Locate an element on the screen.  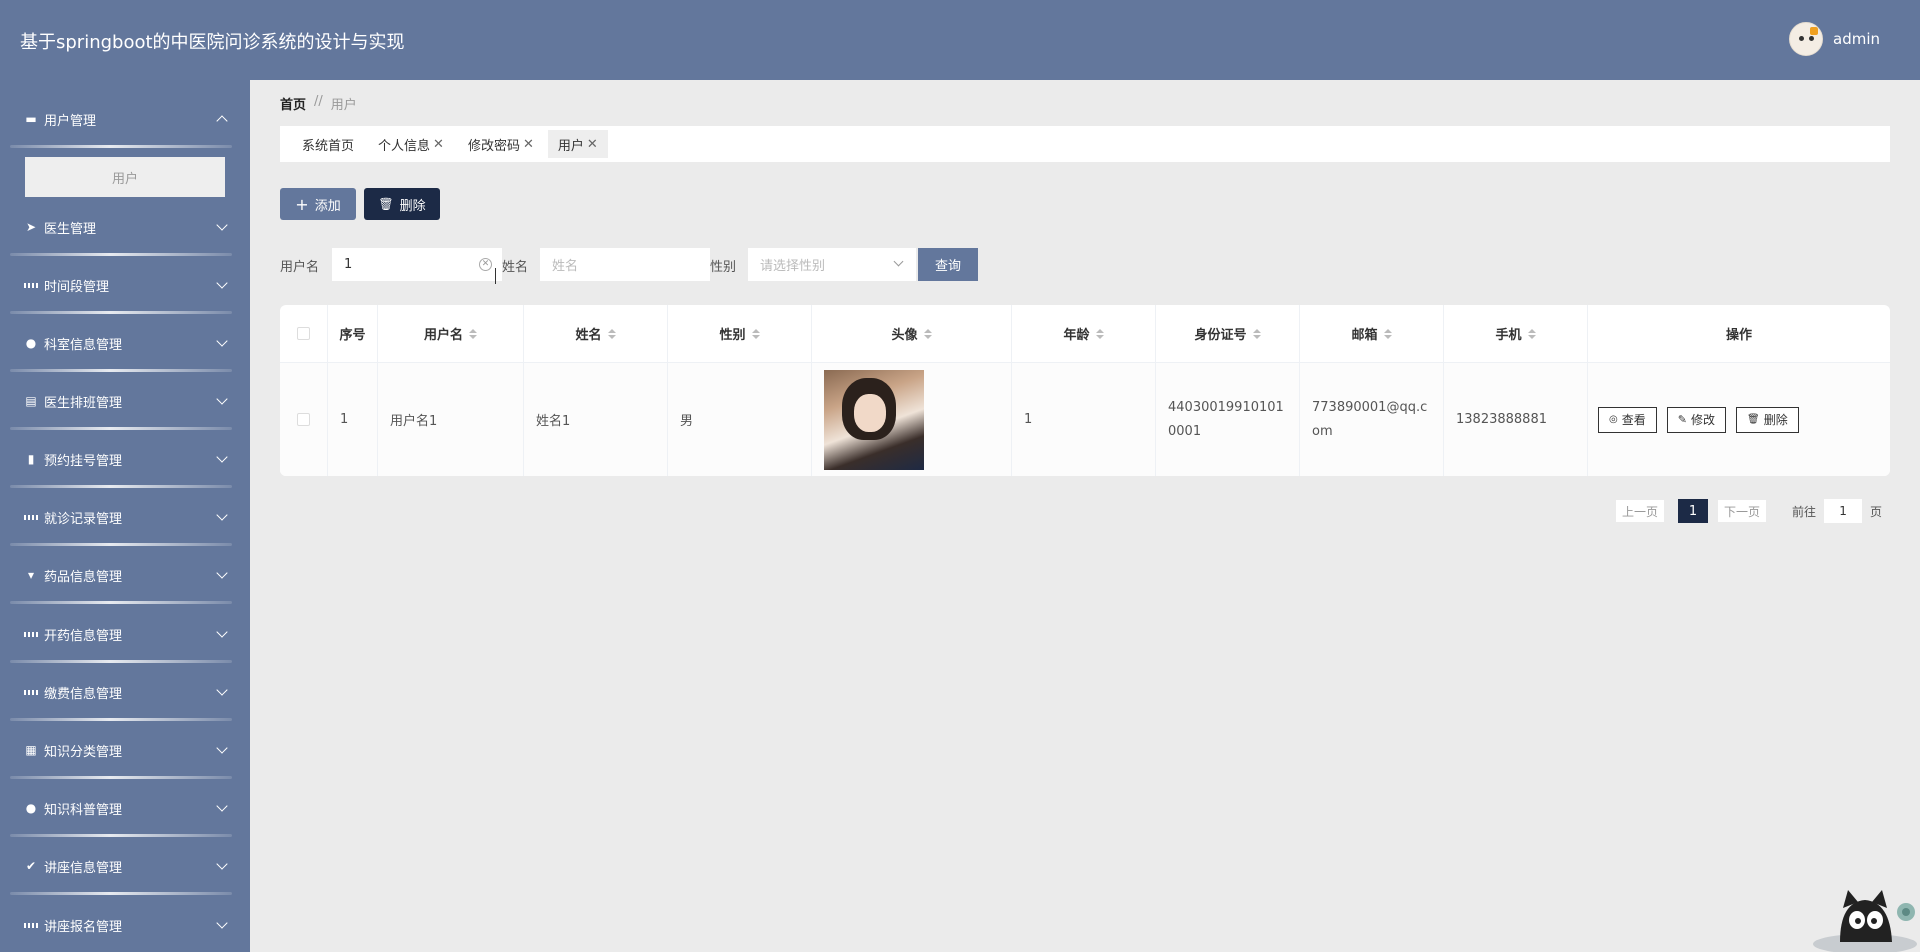
goto-page-input: 1 is located at coordinates (1843, 511).